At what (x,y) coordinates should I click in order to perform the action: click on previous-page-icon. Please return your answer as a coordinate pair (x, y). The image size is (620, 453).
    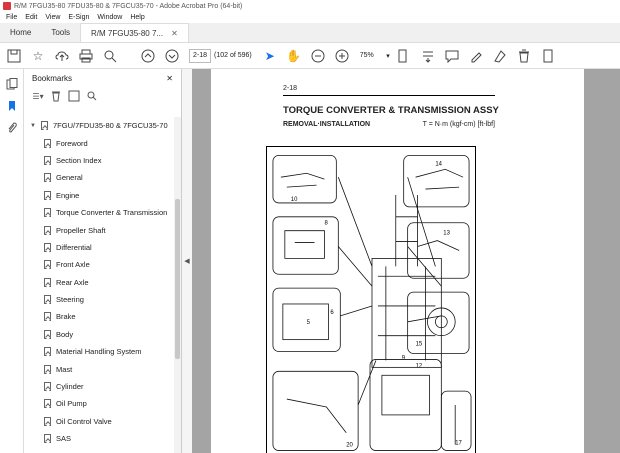
    Looking at the image, I should click on (148, 56).